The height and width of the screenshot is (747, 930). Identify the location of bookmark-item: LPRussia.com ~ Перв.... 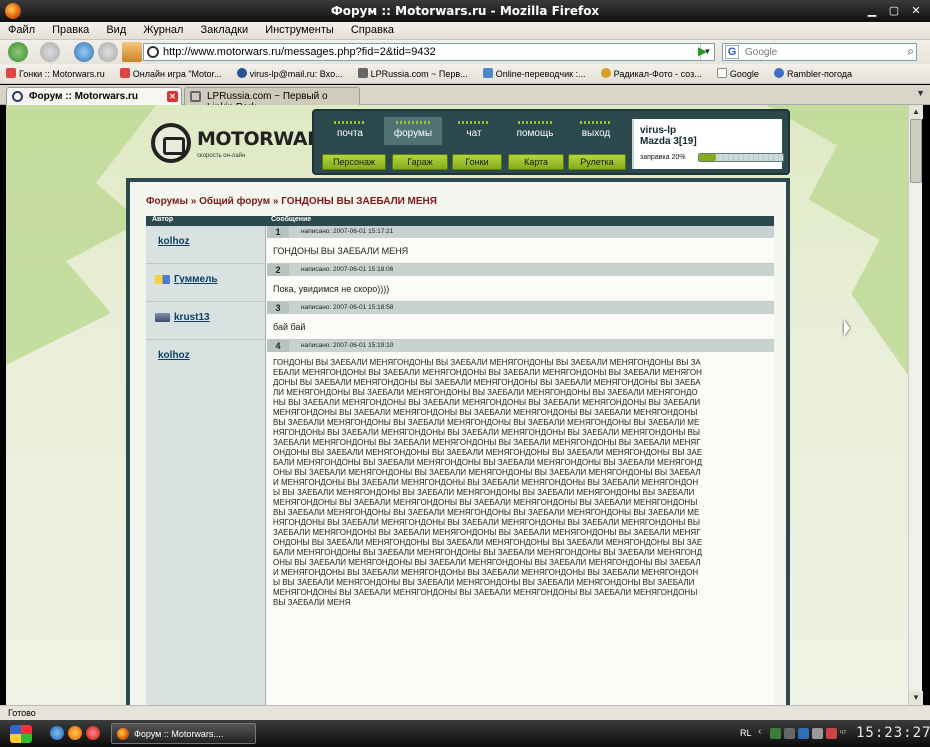
(413, 71).